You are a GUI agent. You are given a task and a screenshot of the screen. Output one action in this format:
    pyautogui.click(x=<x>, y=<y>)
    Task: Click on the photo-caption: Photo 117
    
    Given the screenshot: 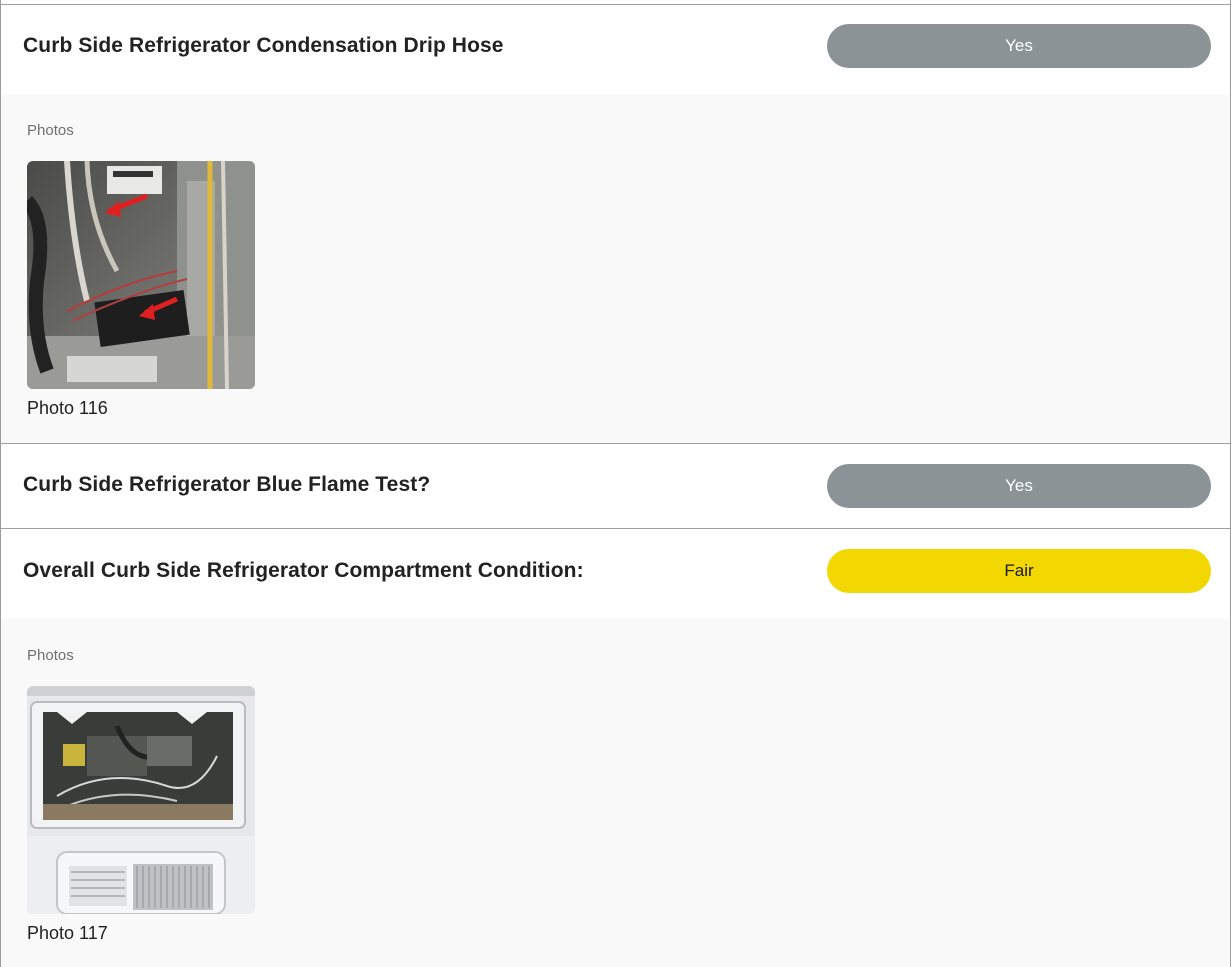 What is the action you would take?
    pyautogui.click(x=67, y=933)
    